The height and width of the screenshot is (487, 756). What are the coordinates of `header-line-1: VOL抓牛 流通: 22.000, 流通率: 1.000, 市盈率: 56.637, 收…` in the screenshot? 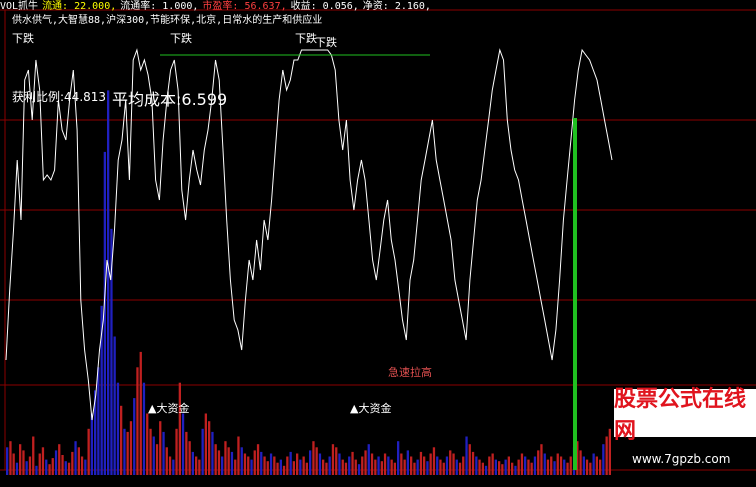 It's located at (215, 7).